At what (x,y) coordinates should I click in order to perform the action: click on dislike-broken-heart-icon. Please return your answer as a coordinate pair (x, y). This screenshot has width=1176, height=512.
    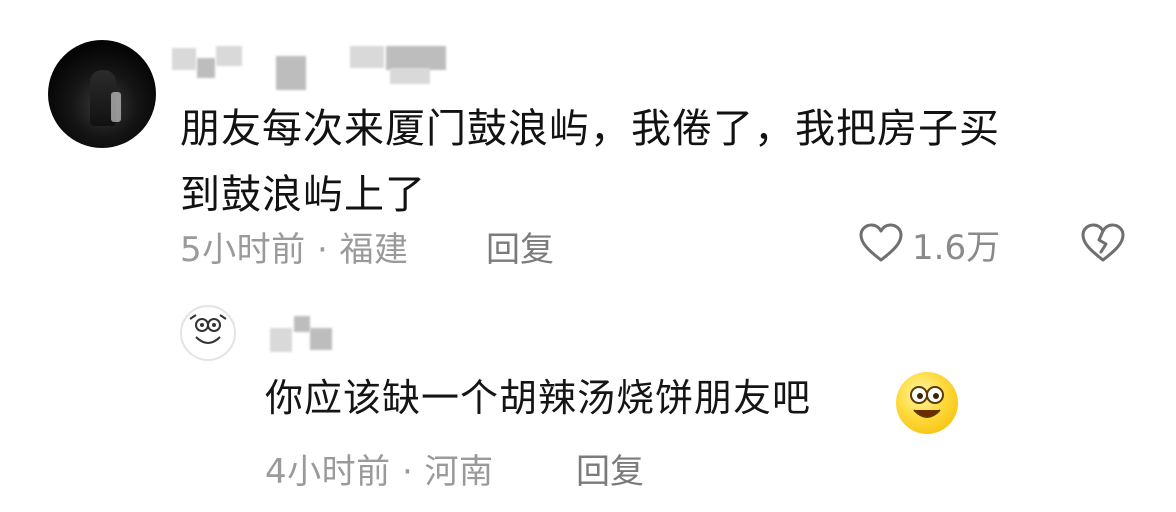
    Looking at the image, I should click on (1103, 245).